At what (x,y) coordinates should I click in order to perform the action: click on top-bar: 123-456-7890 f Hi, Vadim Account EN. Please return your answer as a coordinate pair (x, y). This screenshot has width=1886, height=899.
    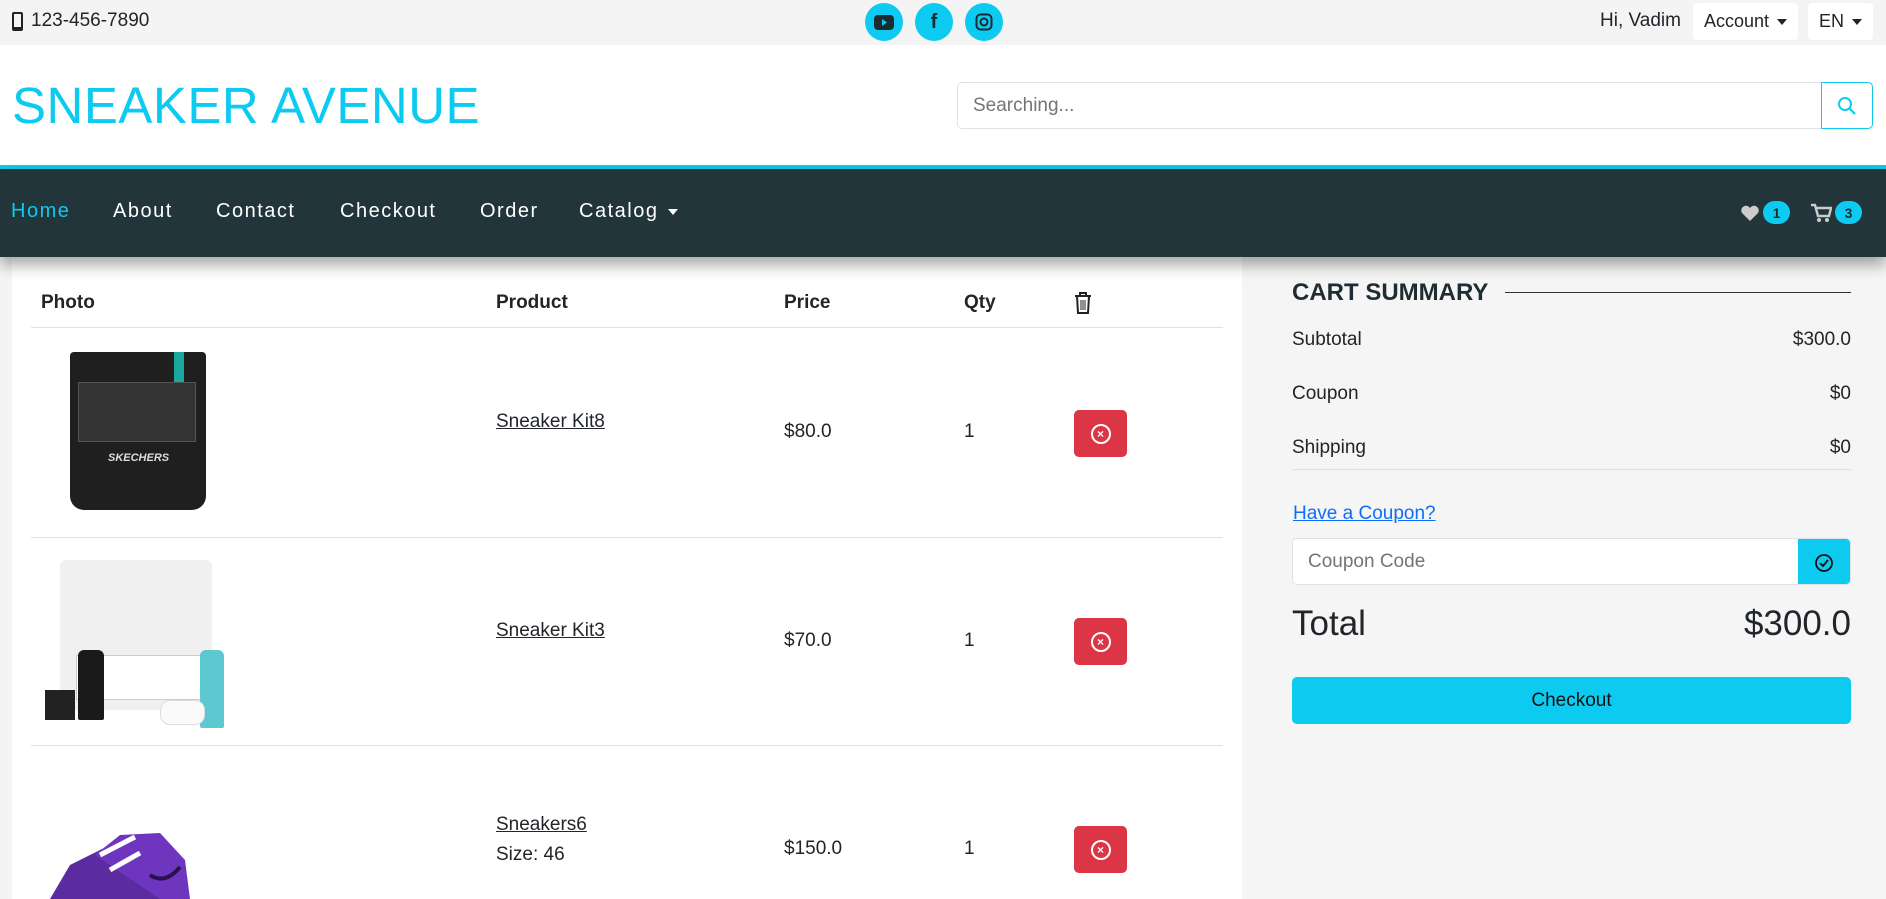
    Looking at the image, I should click on (943, 22).